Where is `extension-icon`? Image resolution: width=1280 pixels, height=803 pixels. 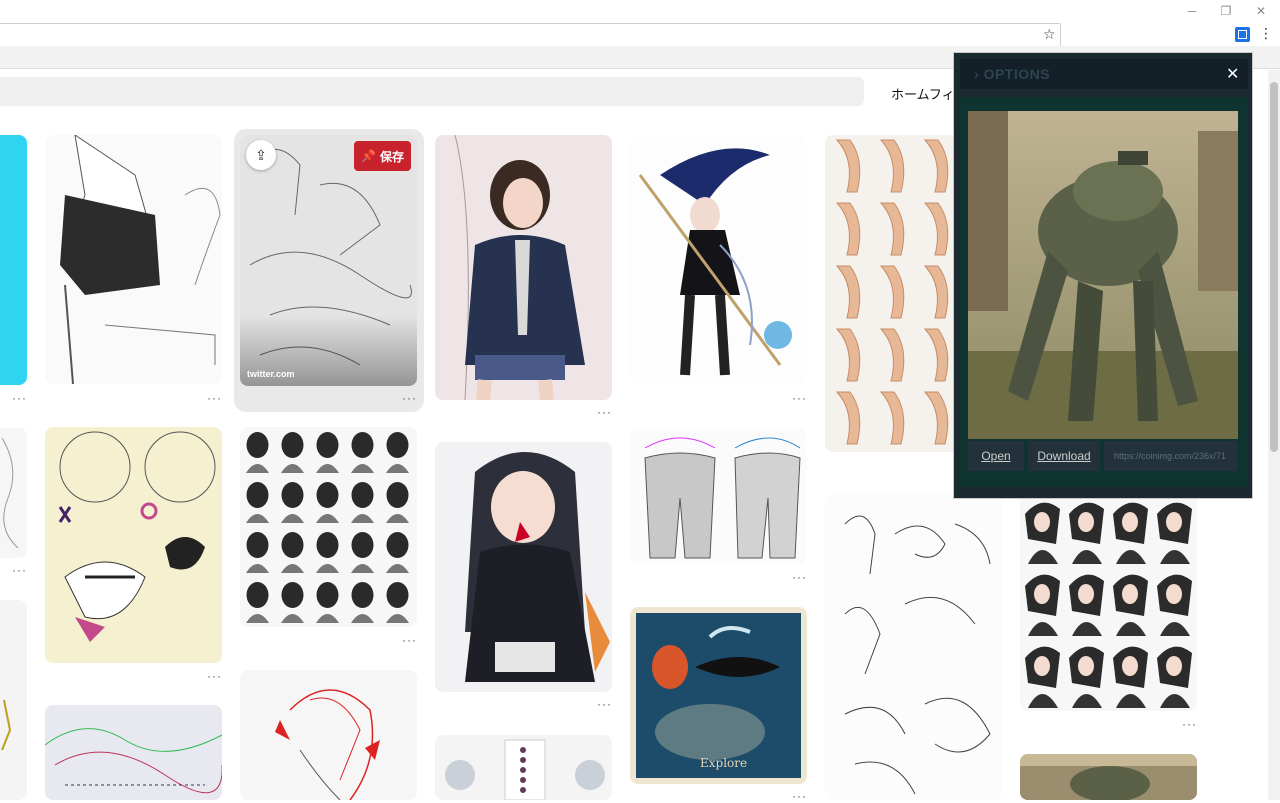 extension-icon is located at coordinates (1242, 34).